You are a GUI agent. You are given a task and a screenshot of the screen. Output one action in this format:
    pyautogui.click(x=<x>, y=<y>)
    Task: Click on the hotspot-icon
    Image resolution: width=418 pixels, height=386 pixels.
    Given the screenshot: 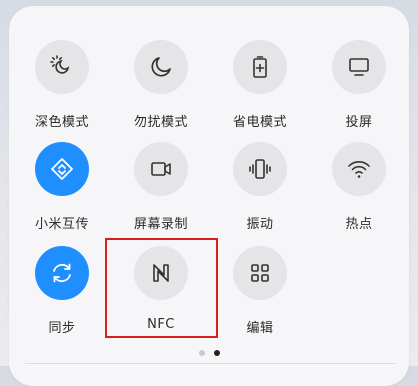 What is the action you would take?
    pyautogui.click(x=359, y=169)
    